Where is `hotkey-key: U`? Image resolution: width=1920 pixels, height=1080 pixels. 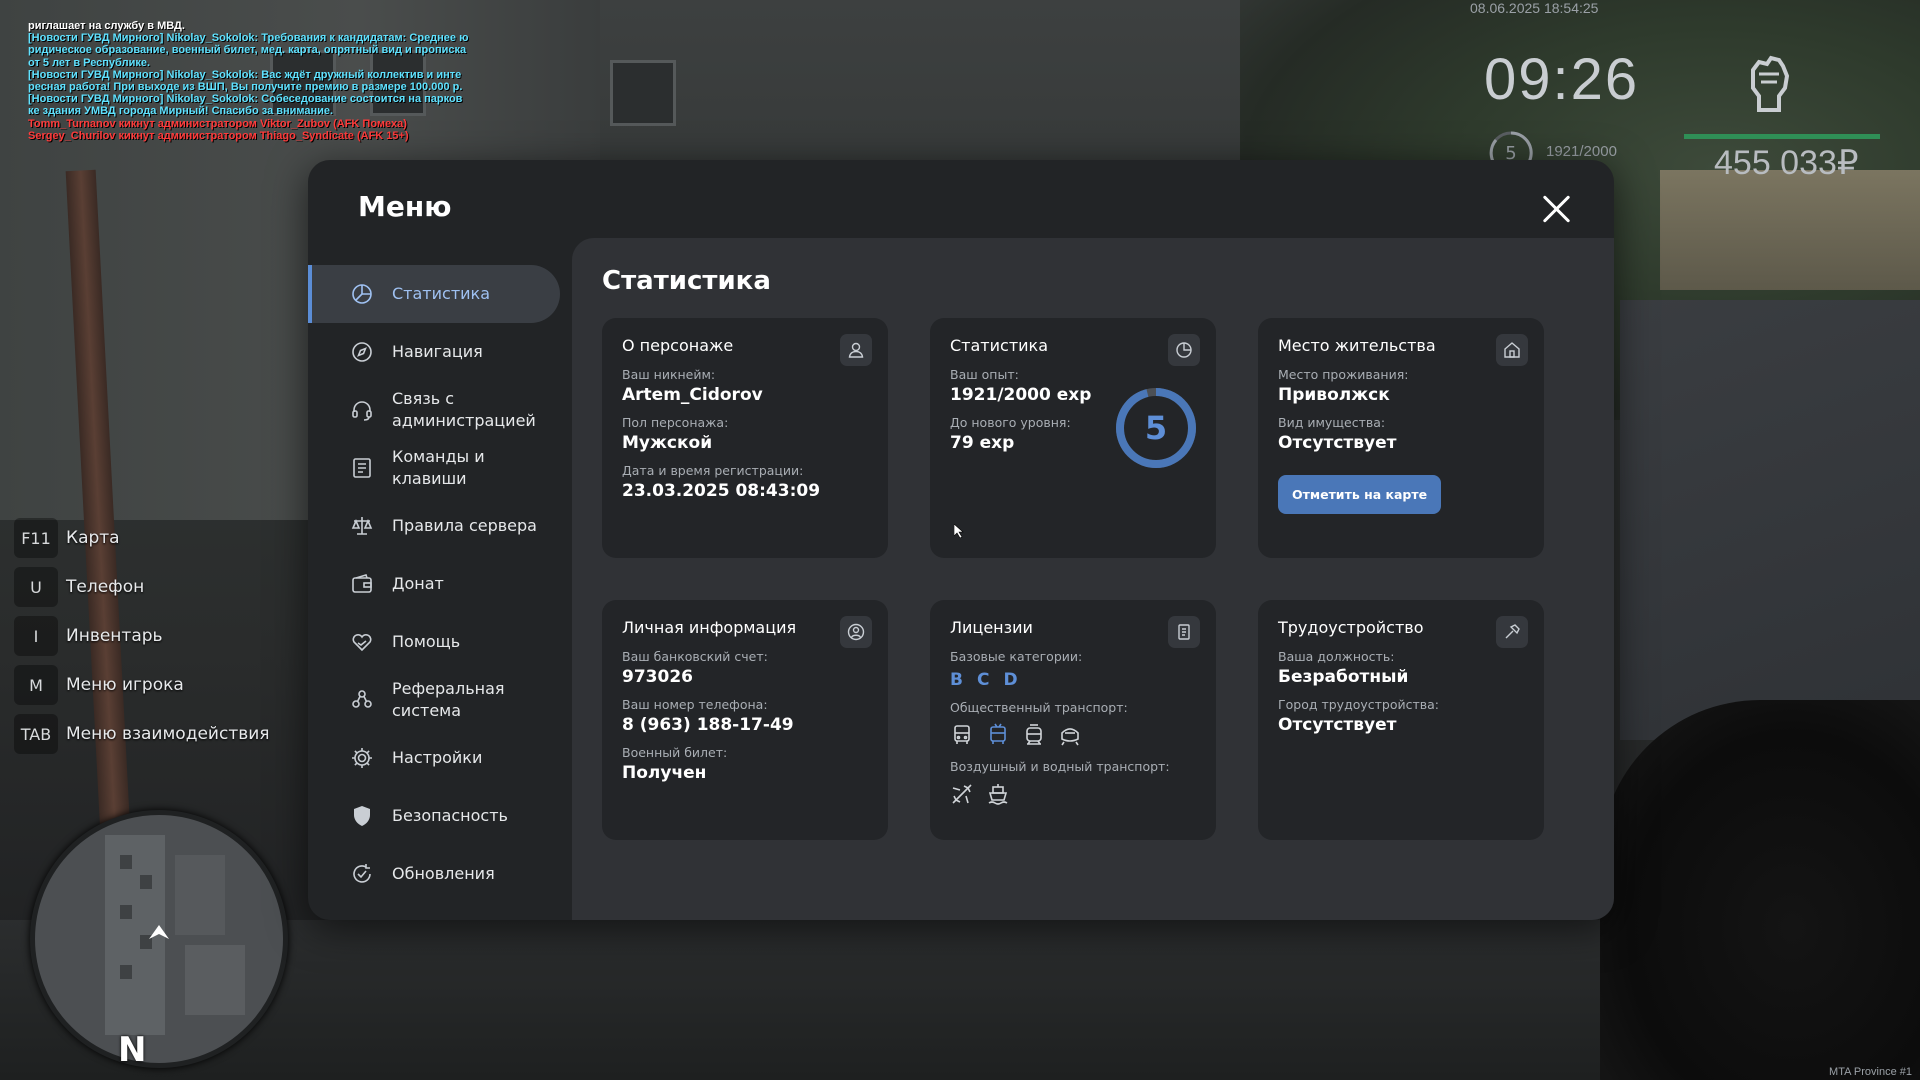 hotkey-key: U is located at coordinates (36, 587).